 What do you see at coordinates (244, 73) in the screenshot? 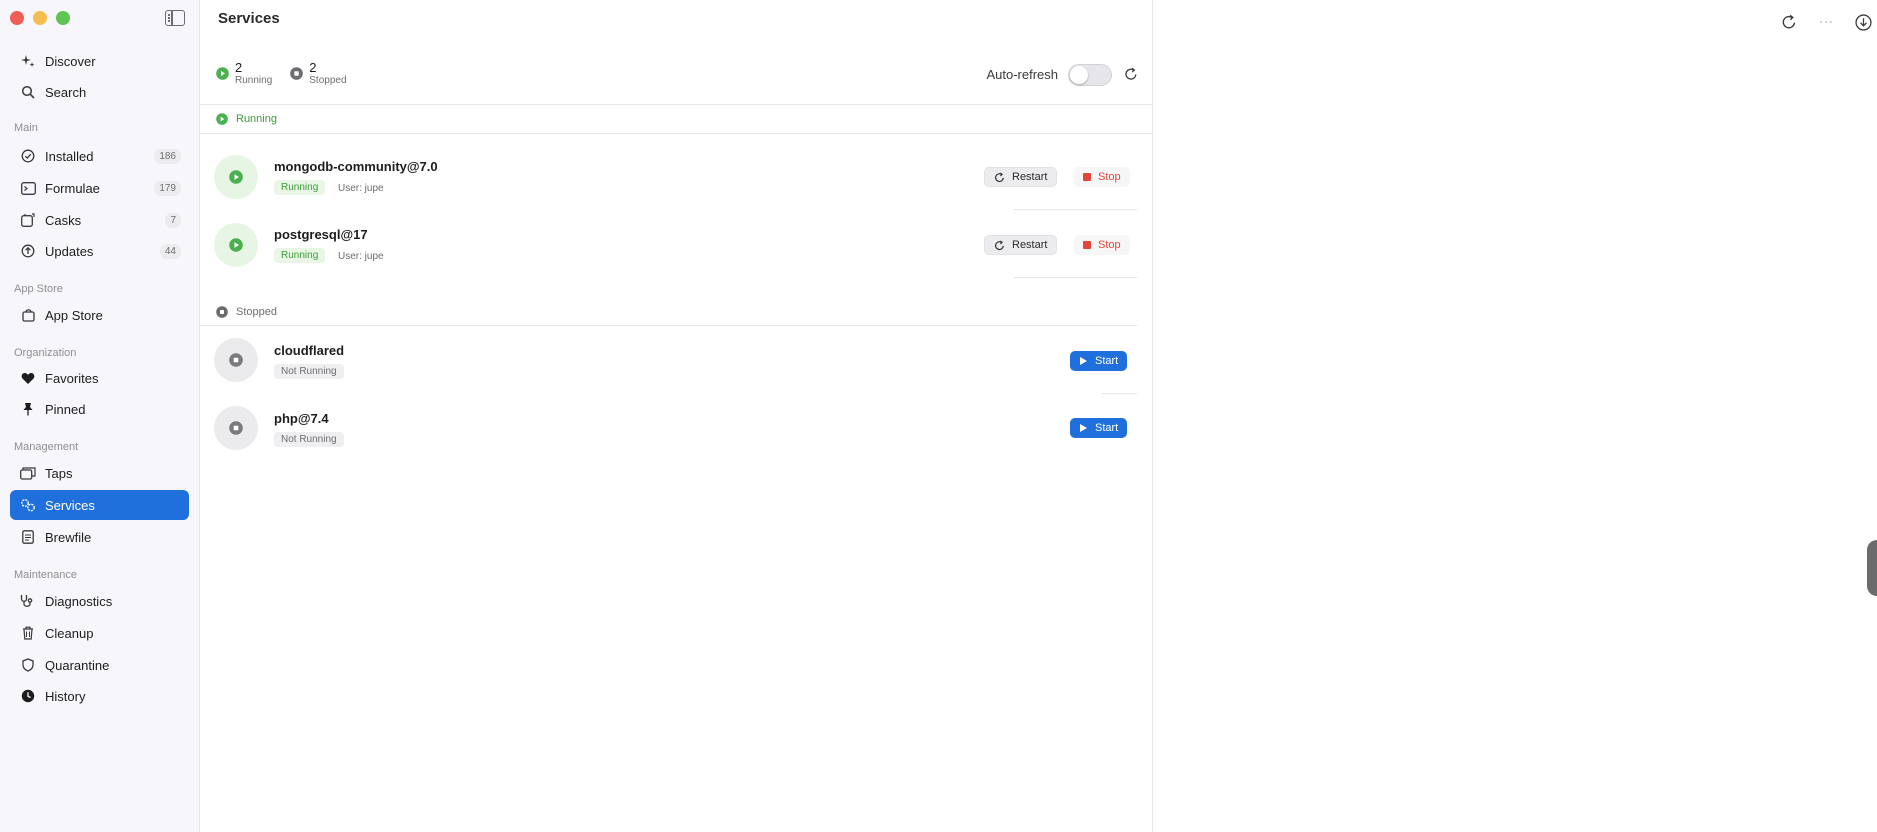
I see `running-summary: 2 Running` at bounding box center [244, 73].